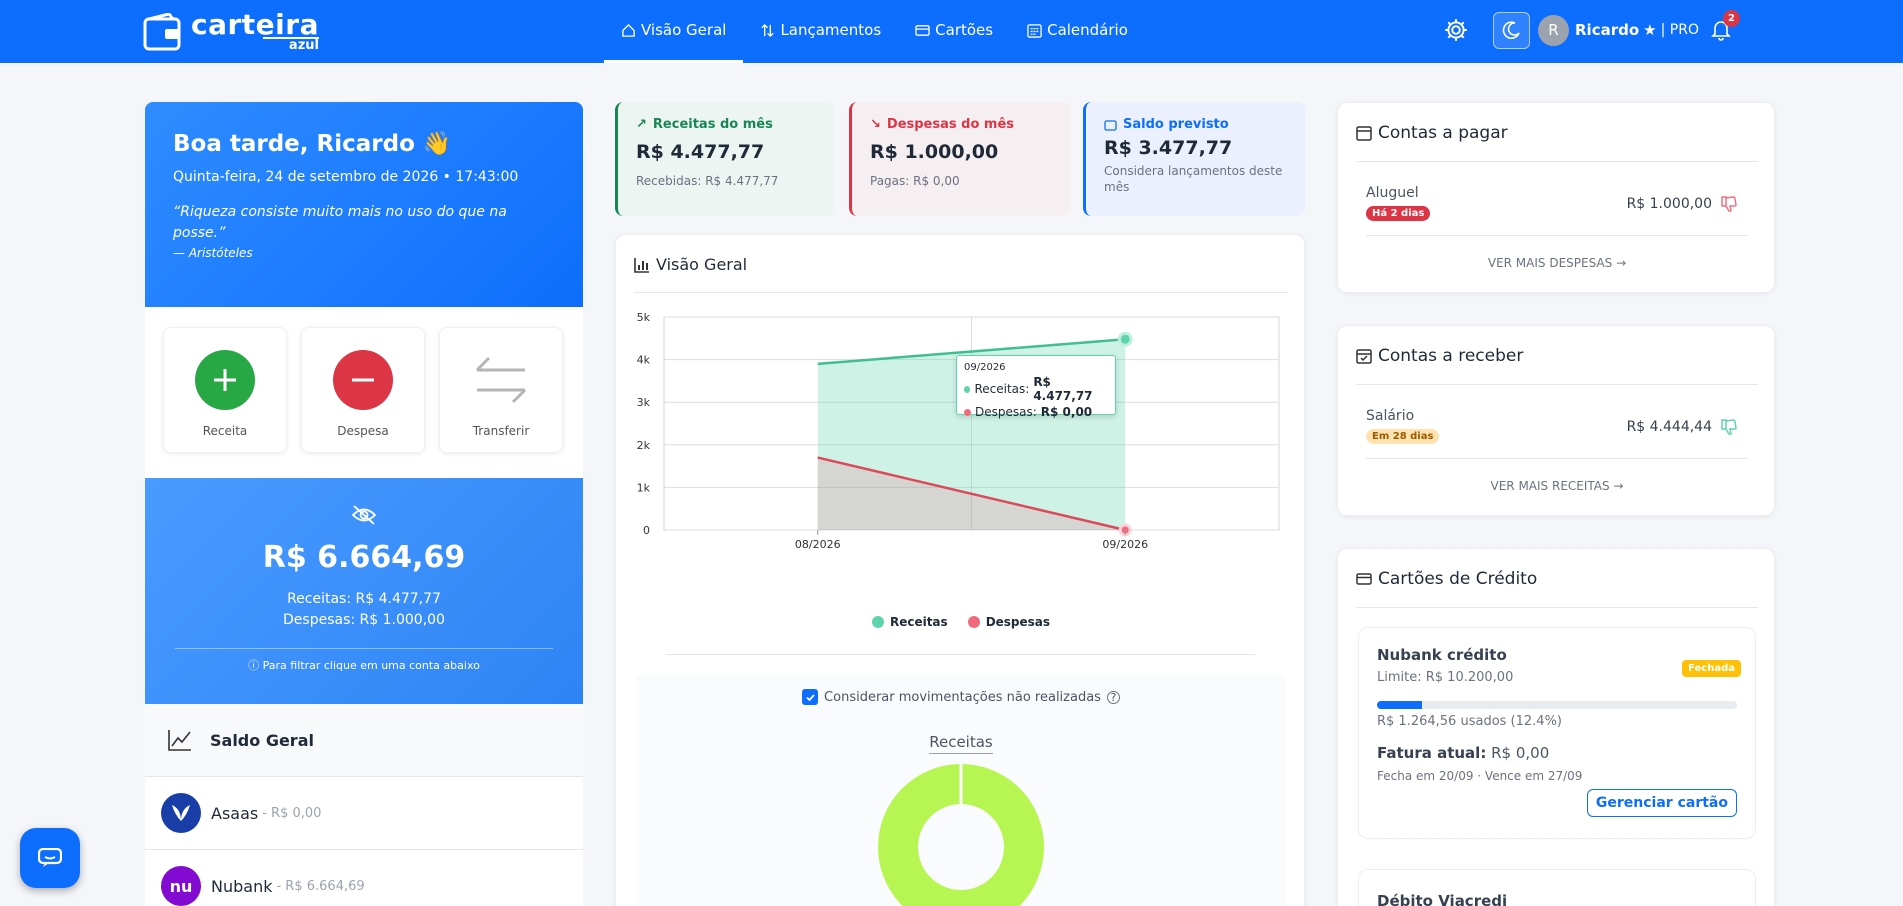 The image size is (1903, 906). I want to click on user-plan: | PRO, so click(1679, 30).